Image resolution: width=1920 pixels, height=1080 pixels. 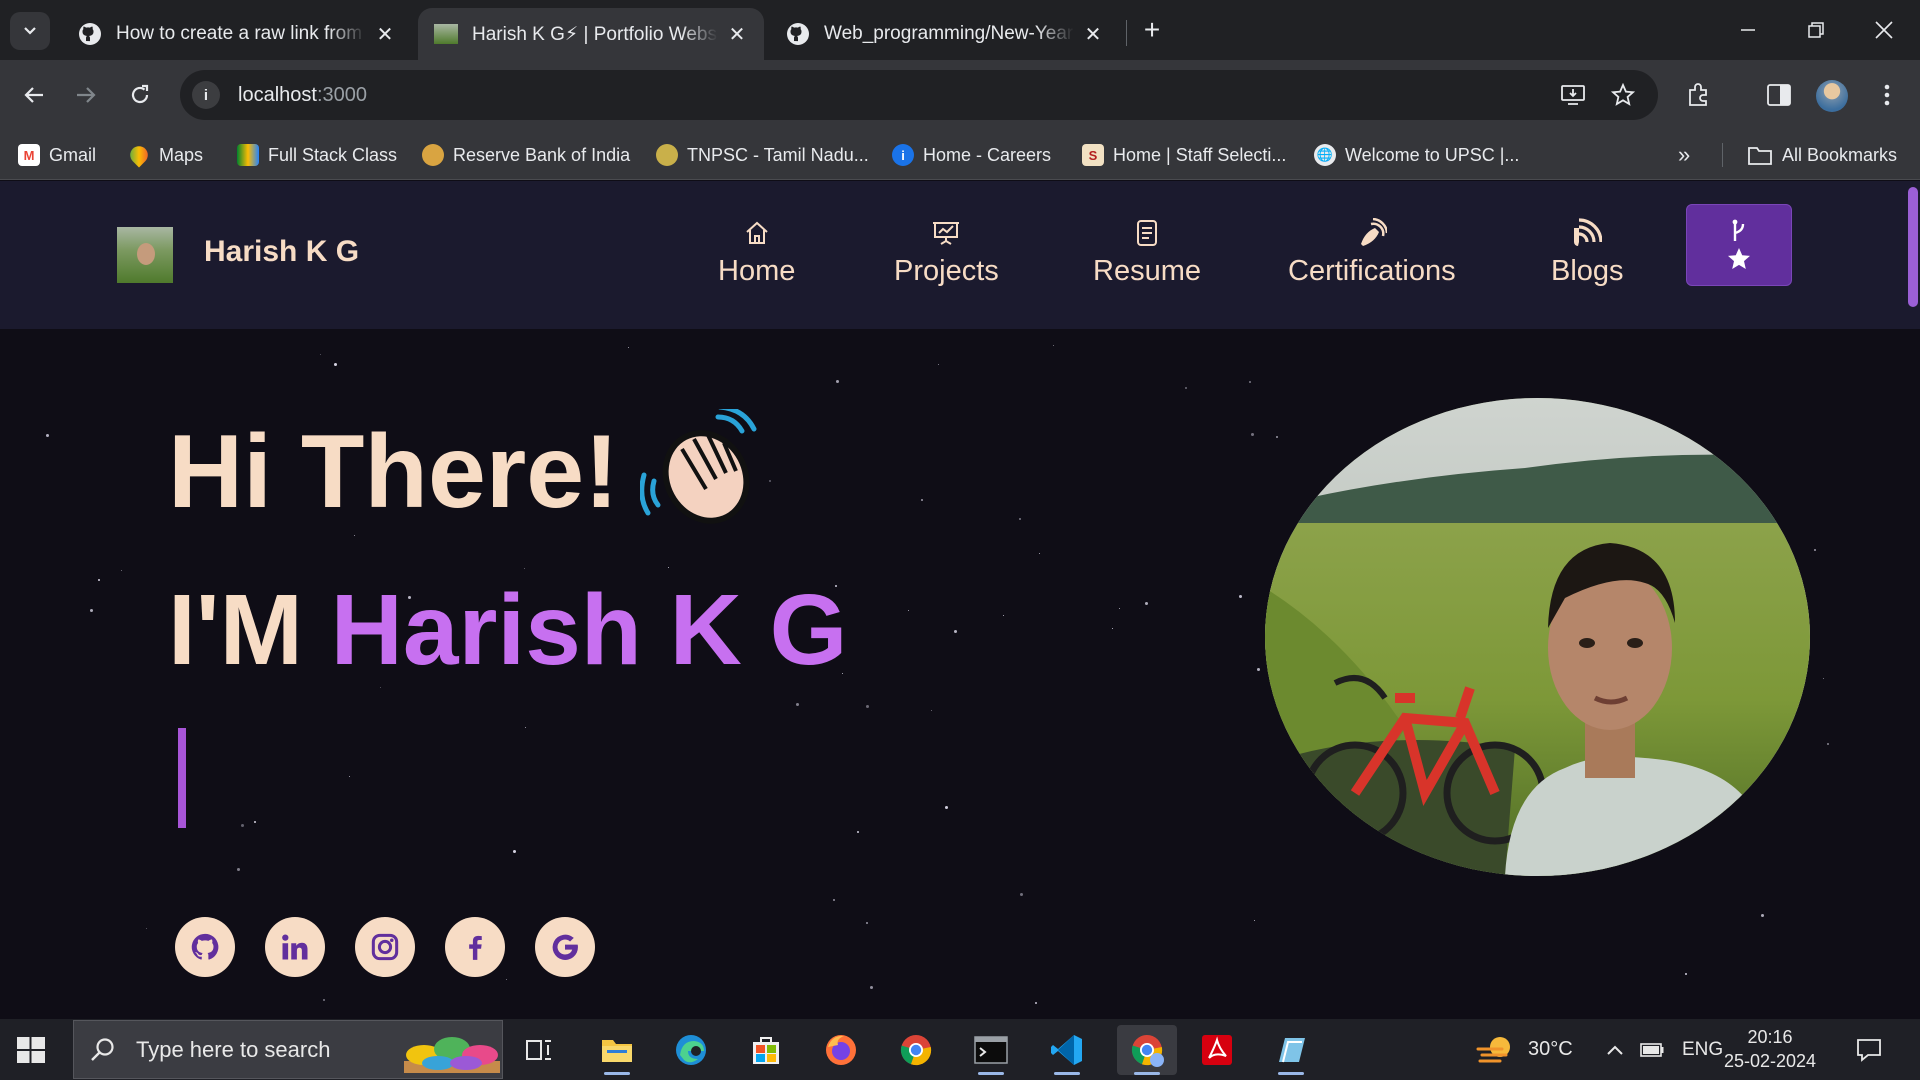 What do you see at coordinates (539, 1050) in the screenshot?
I see `task-view-button` at bounding box center [539, 1050].